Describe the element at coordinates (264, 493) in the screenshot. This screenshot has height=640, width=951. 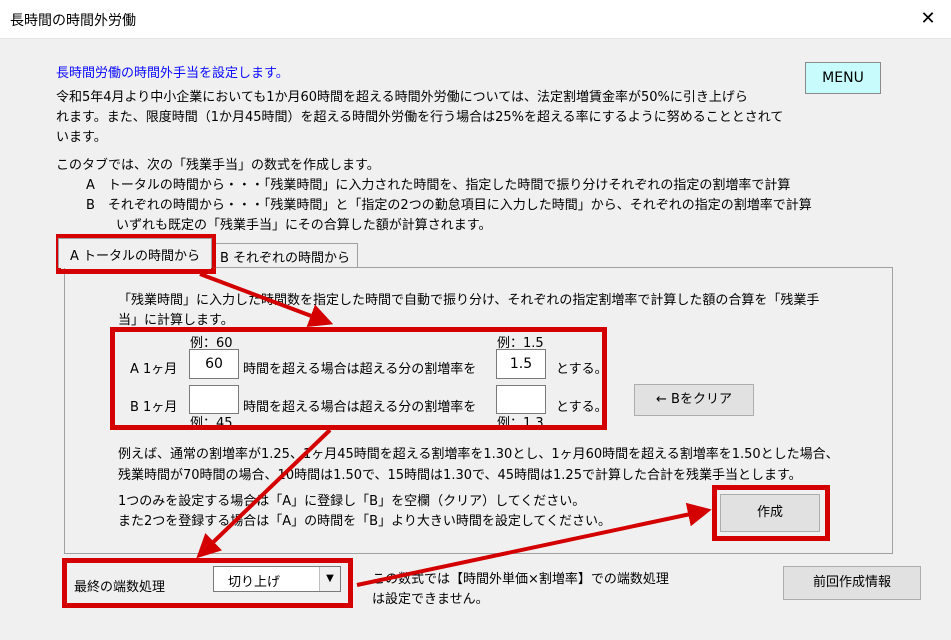
I see `arrow-settings-to-rounding` at that location.